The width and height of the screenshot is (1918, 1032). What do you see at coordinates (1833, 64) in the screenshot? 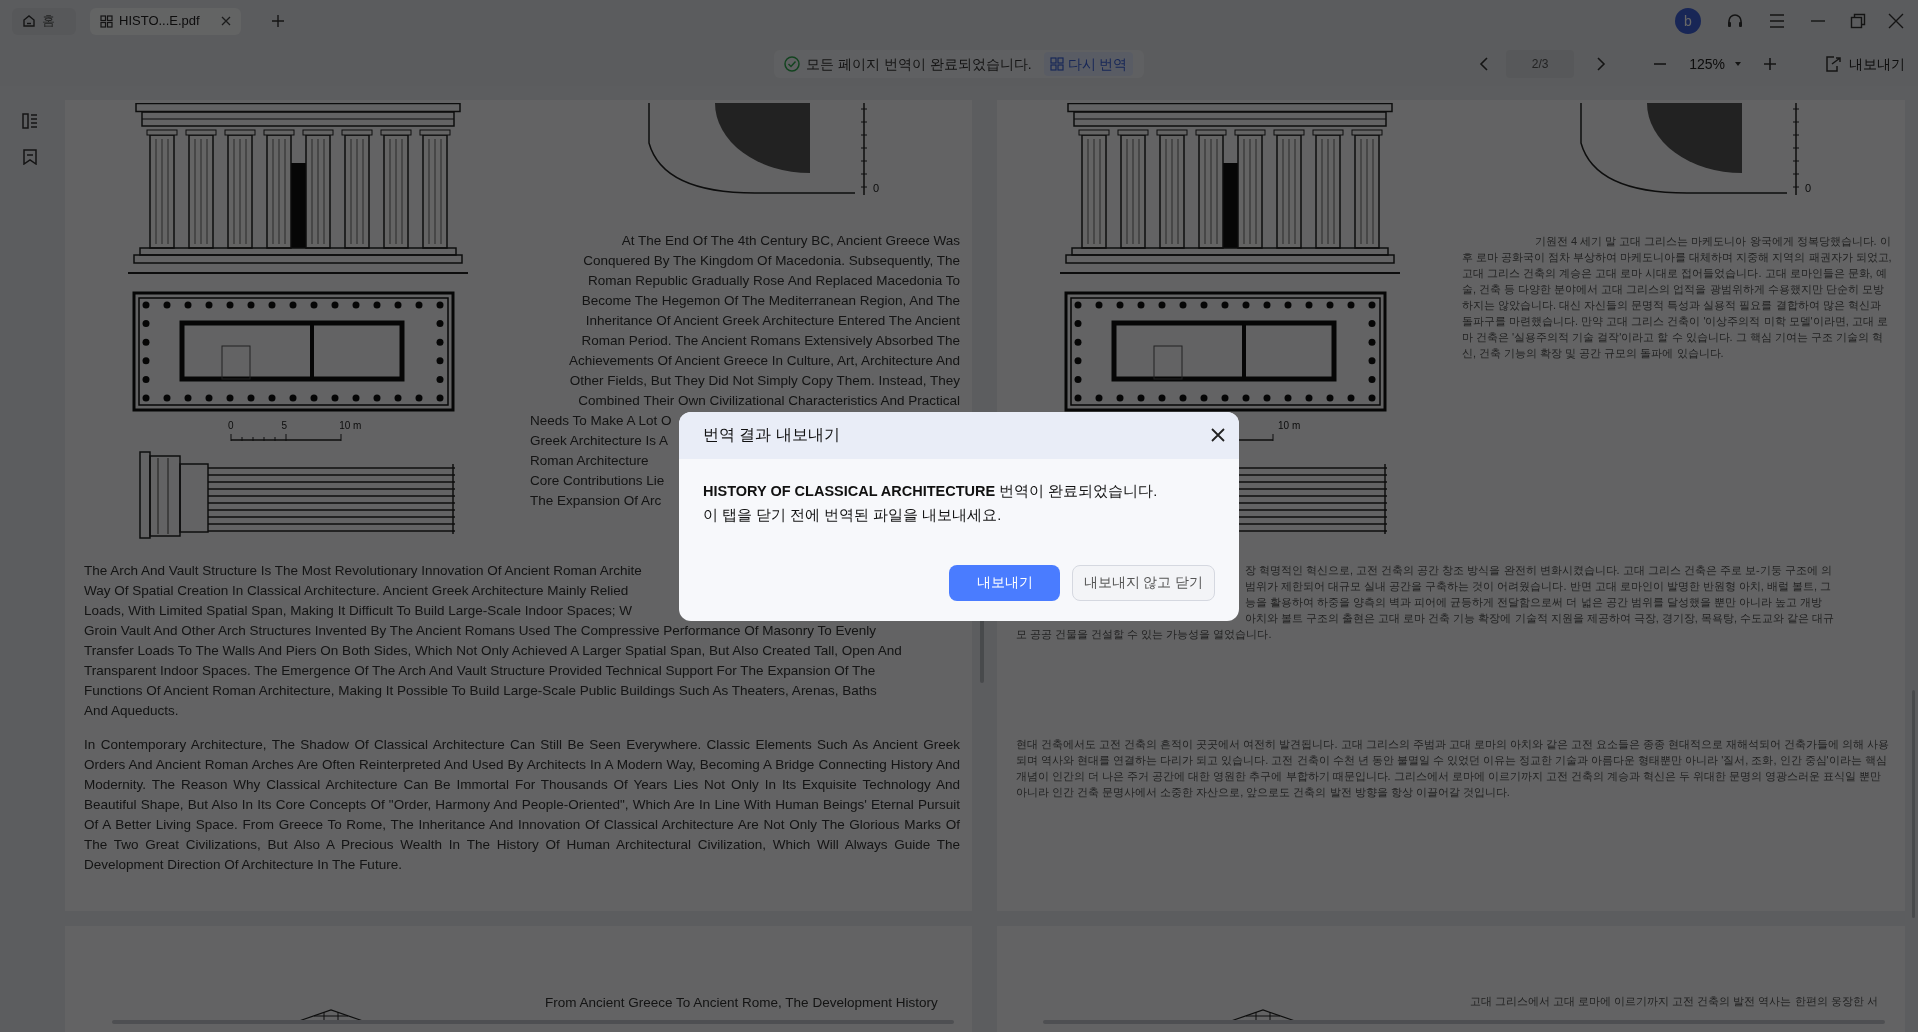
I see `export-icon` at bounding box center [1833, 64].